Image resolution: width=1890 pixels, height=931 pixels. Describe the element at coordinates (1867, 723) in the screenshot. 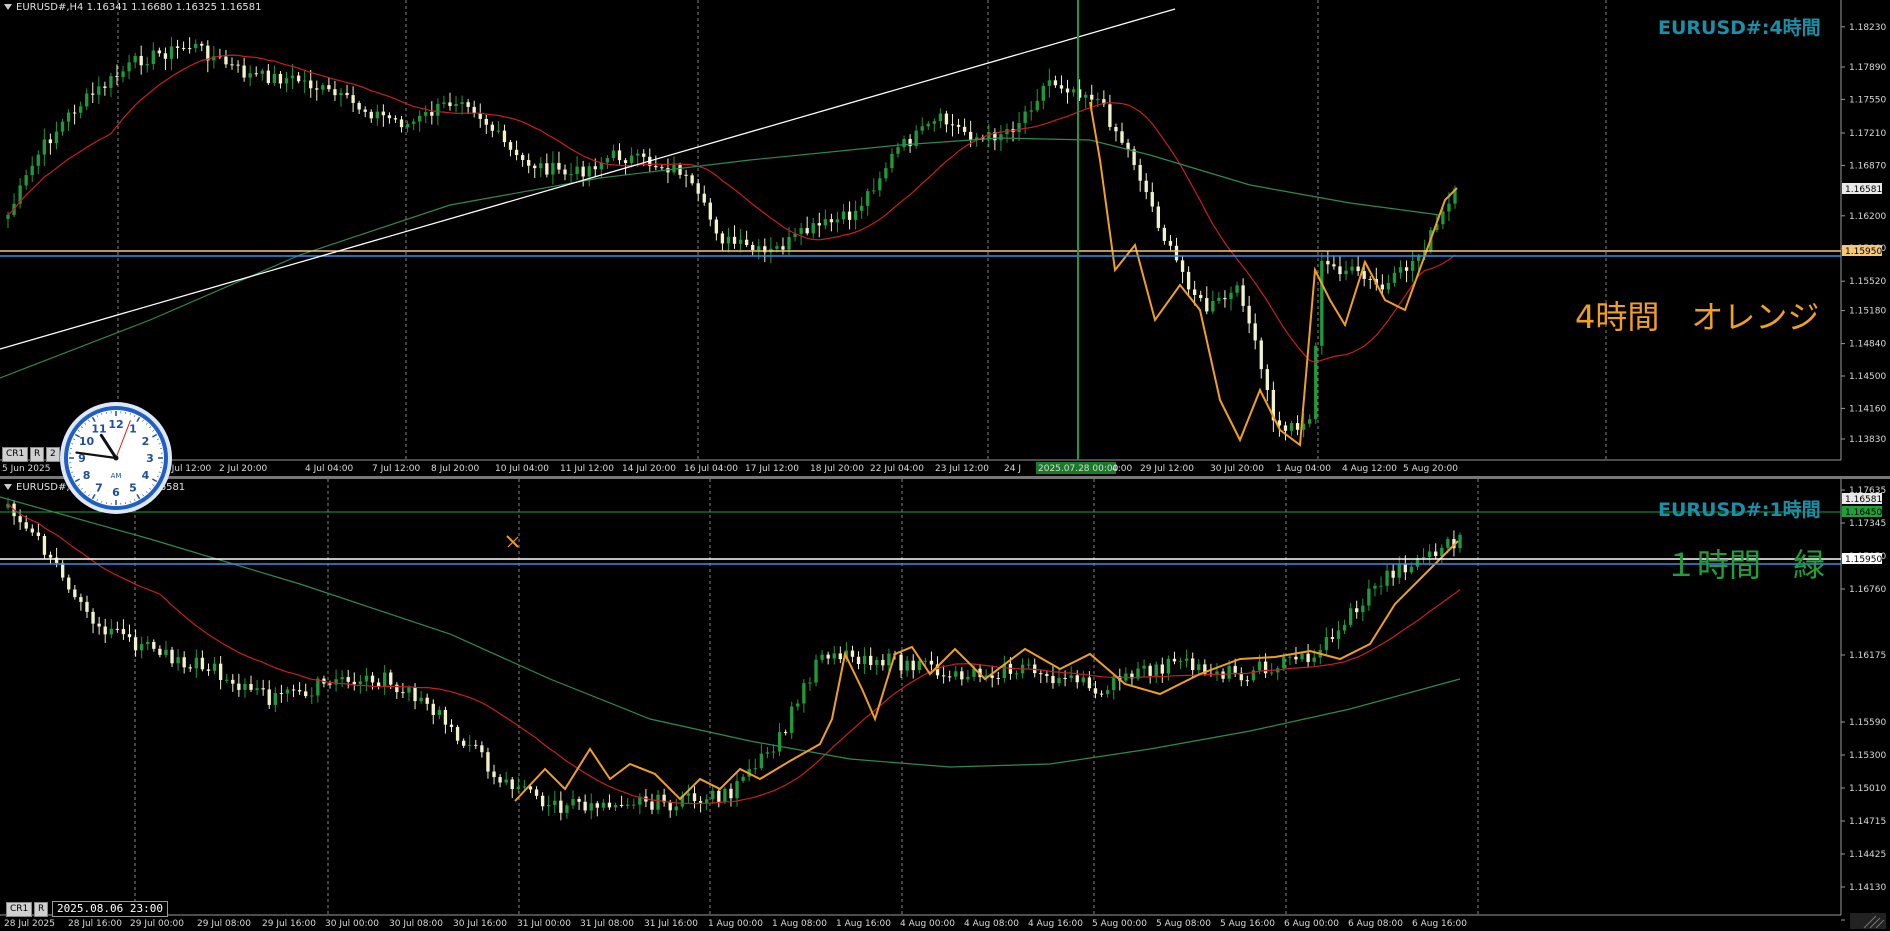

I see `price-tick-label: 1.15590` at that location.